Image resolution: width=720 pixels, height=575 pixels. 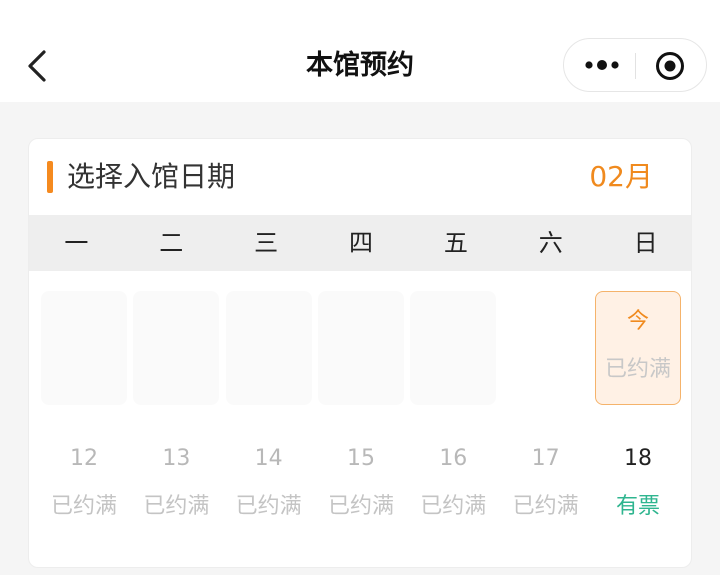 What do you see at coordinates (638, 486) in the screenshot?
I see `calendar-day-cell: 18 有票` at bounding box center [638, 486].